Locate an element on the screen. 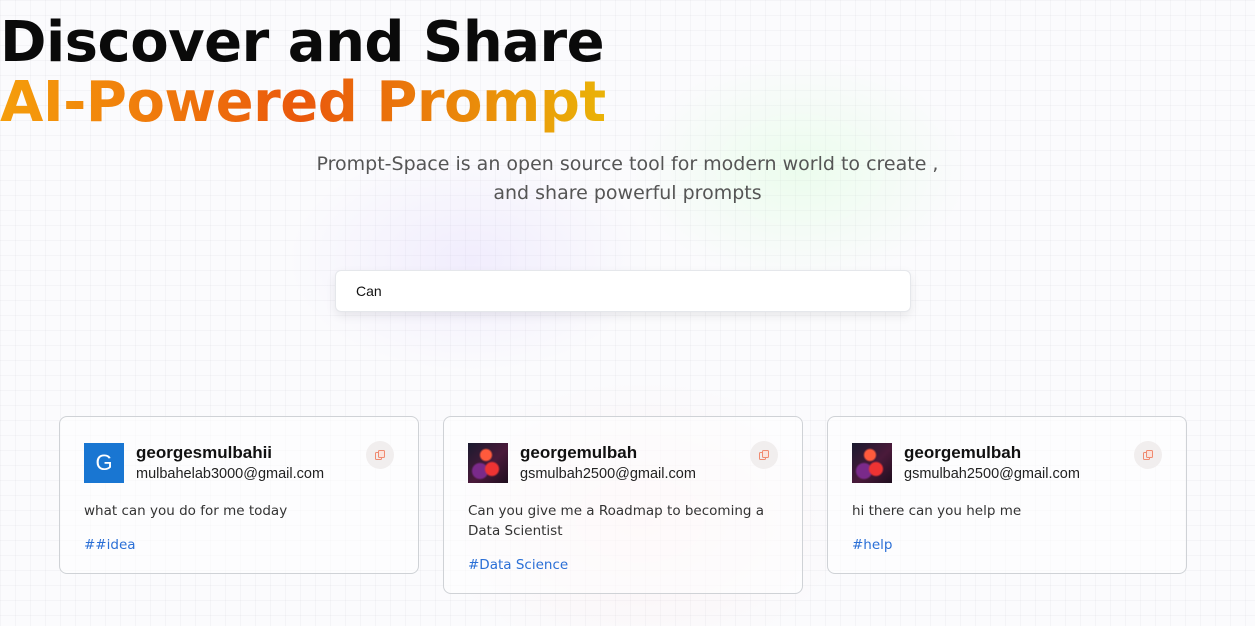 Image resolution: width=1255 pixels, height=626 pixels. card-email: mulbahelab3000@gmail.com is located at coordinates (230, 474).